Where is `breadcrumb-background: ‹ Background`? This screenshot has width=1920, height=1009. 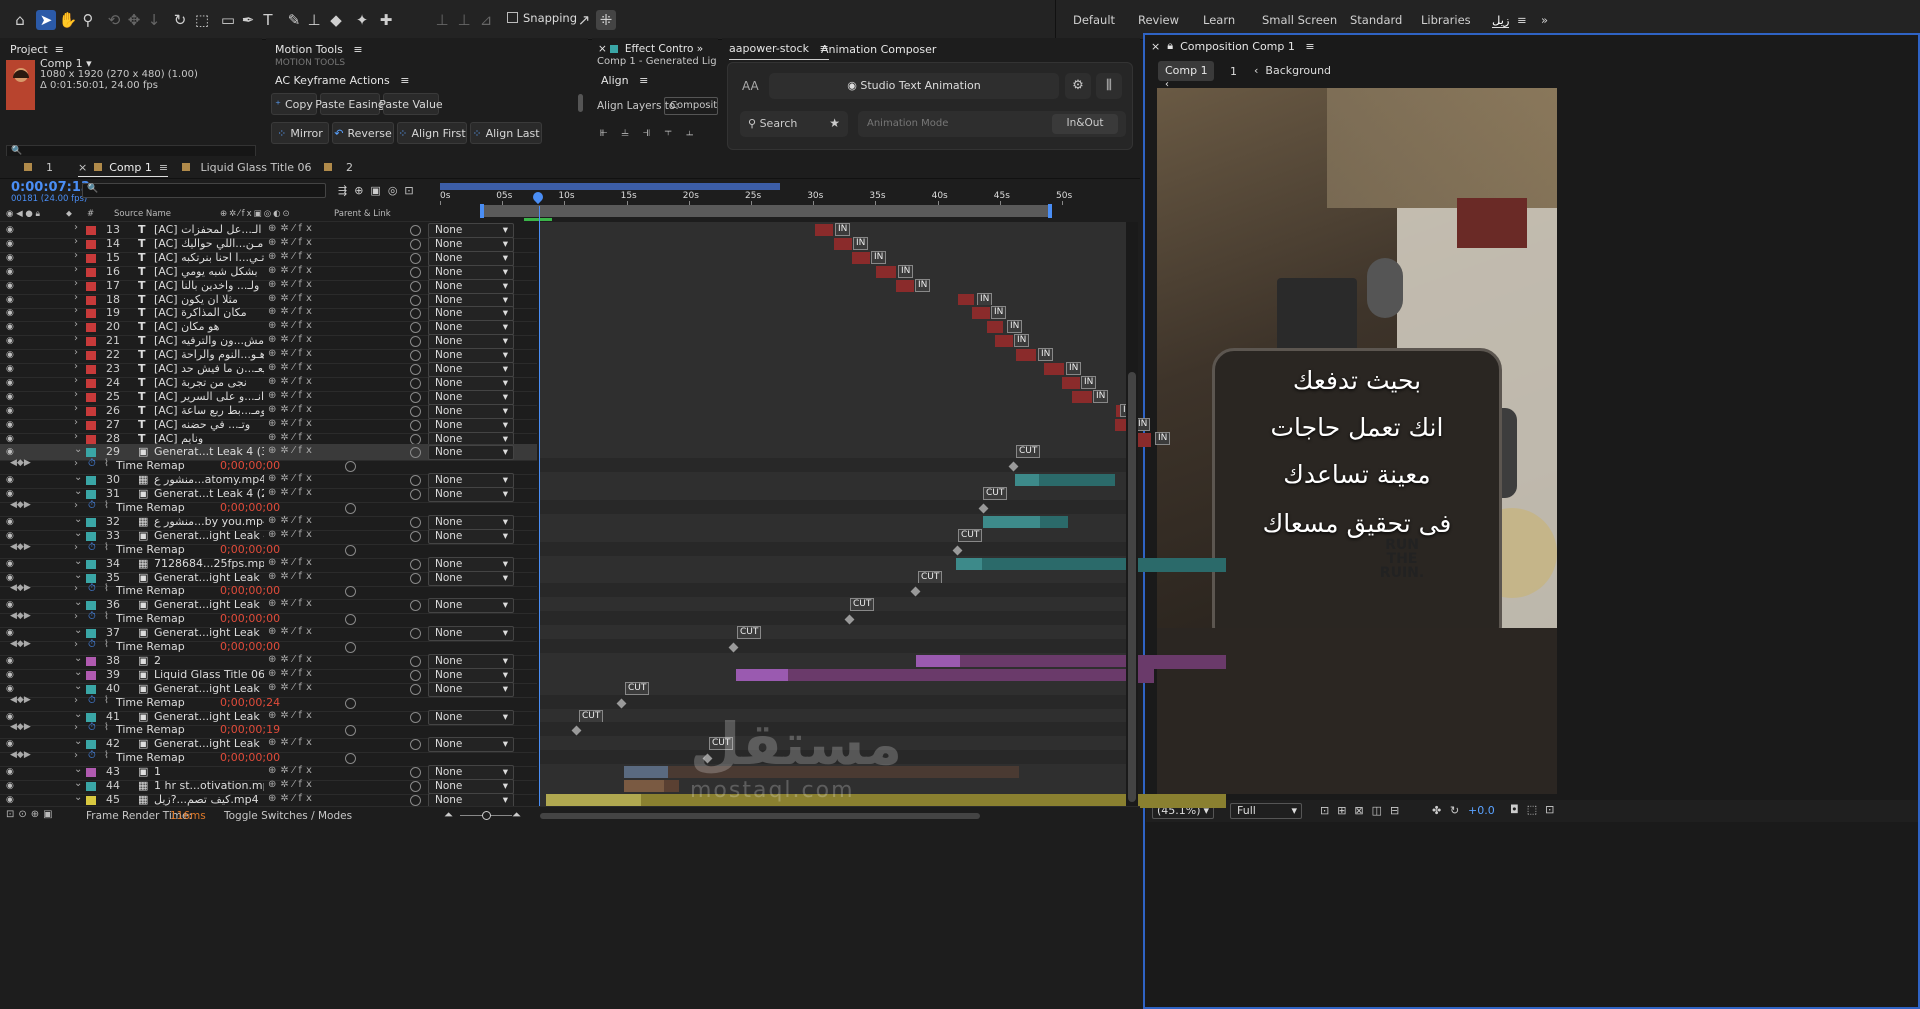
breadcrumb-background: ‹ Background is located at coordinates (1292, 70).